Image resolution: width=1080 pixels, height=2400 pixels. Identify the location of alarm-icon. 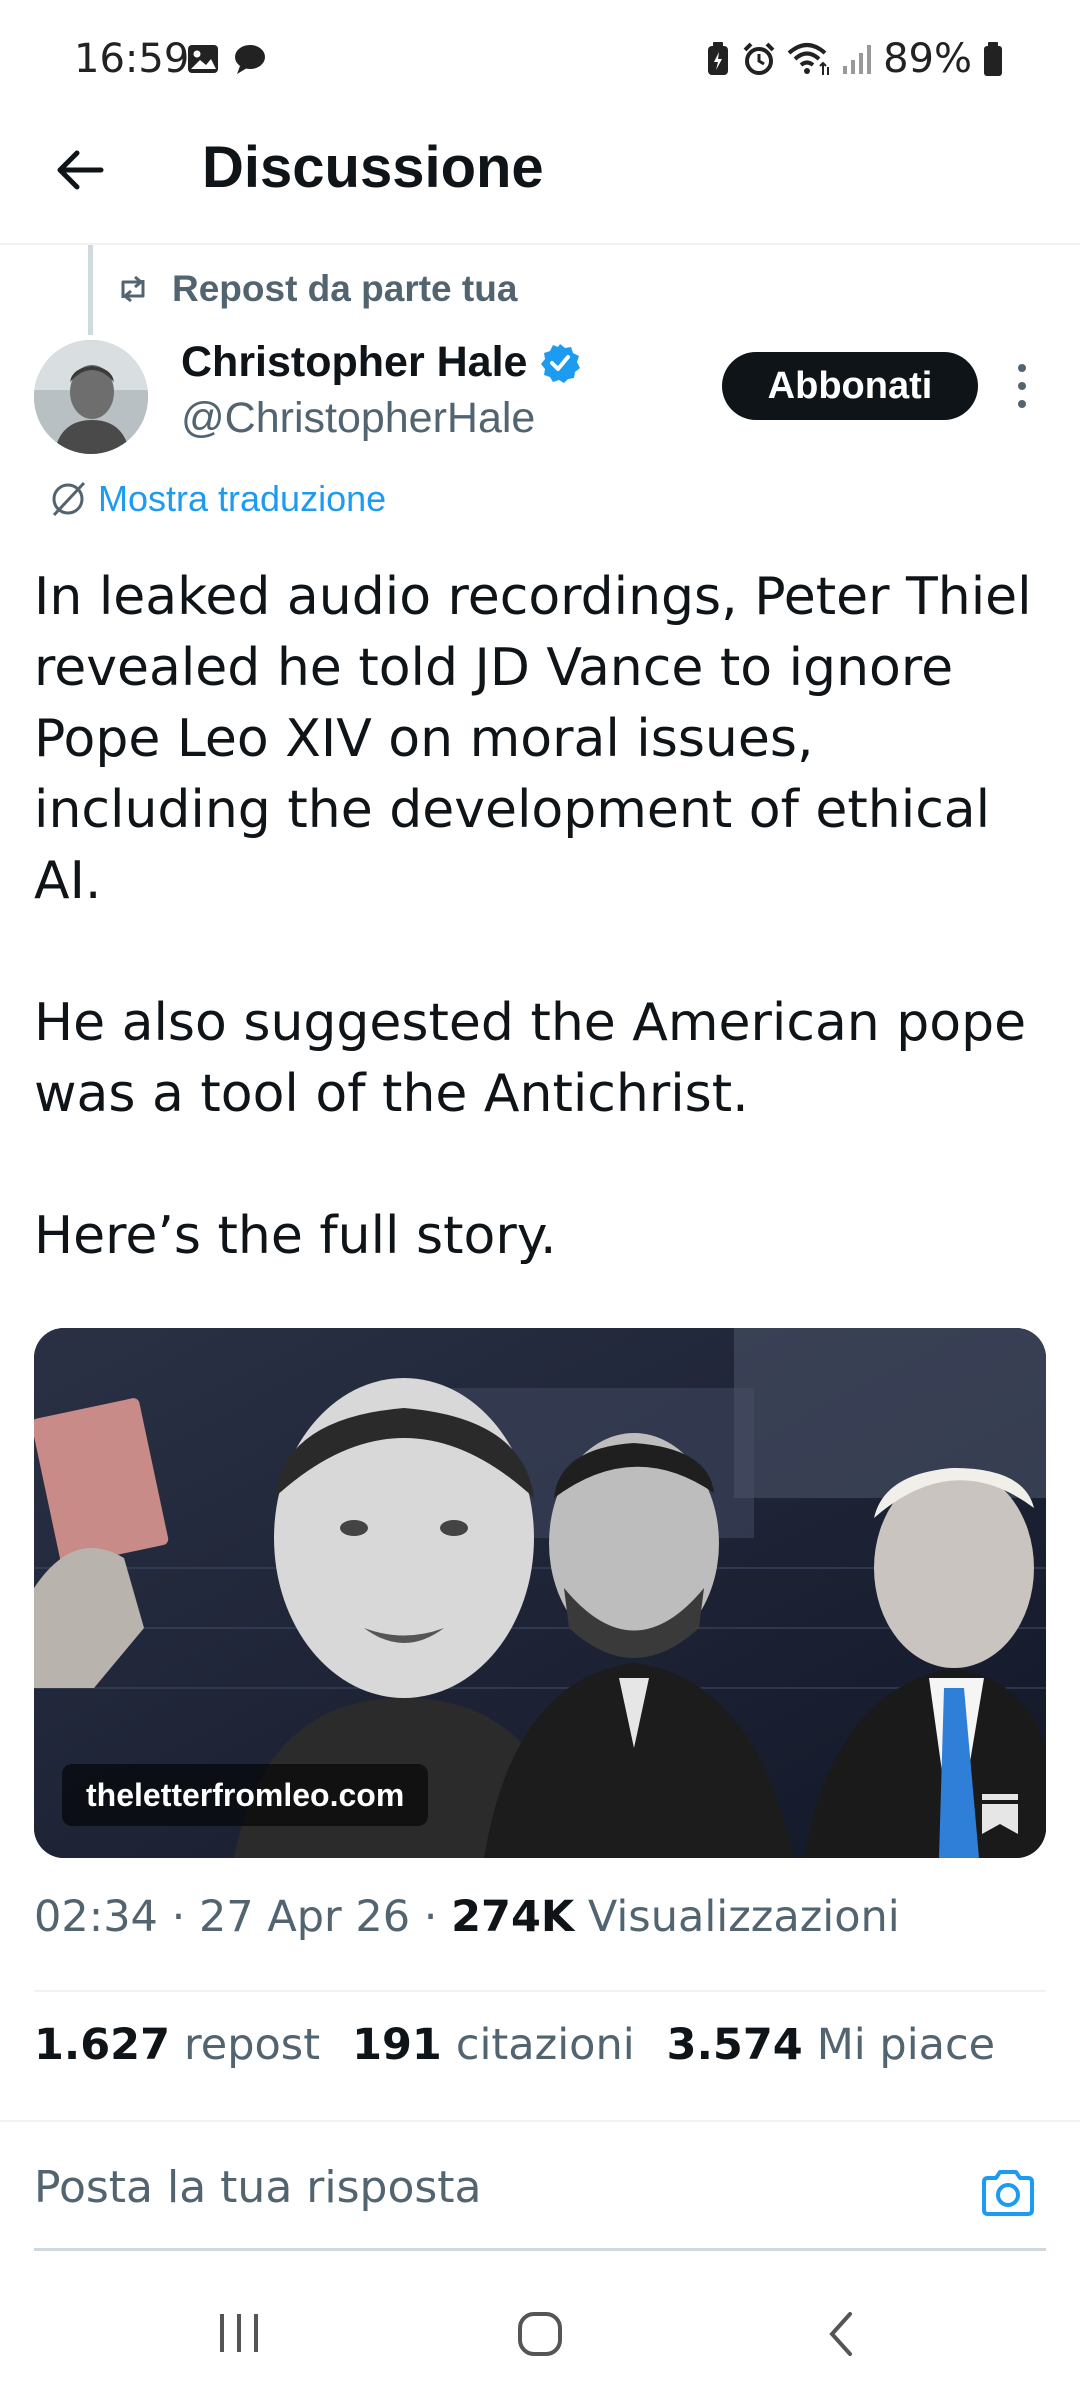
(759, 59).